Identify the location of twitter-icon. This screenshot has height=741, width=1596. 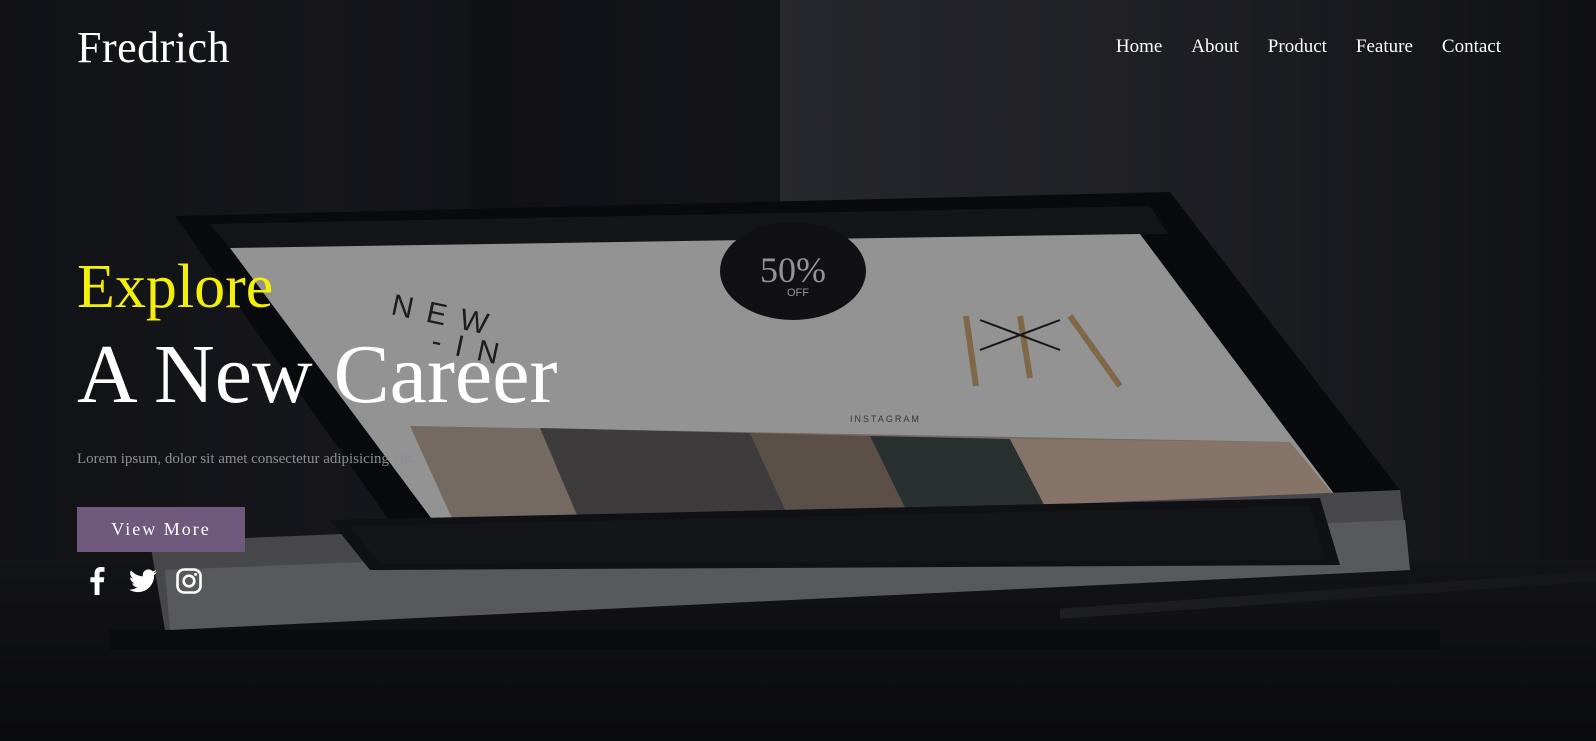
(143, 581).